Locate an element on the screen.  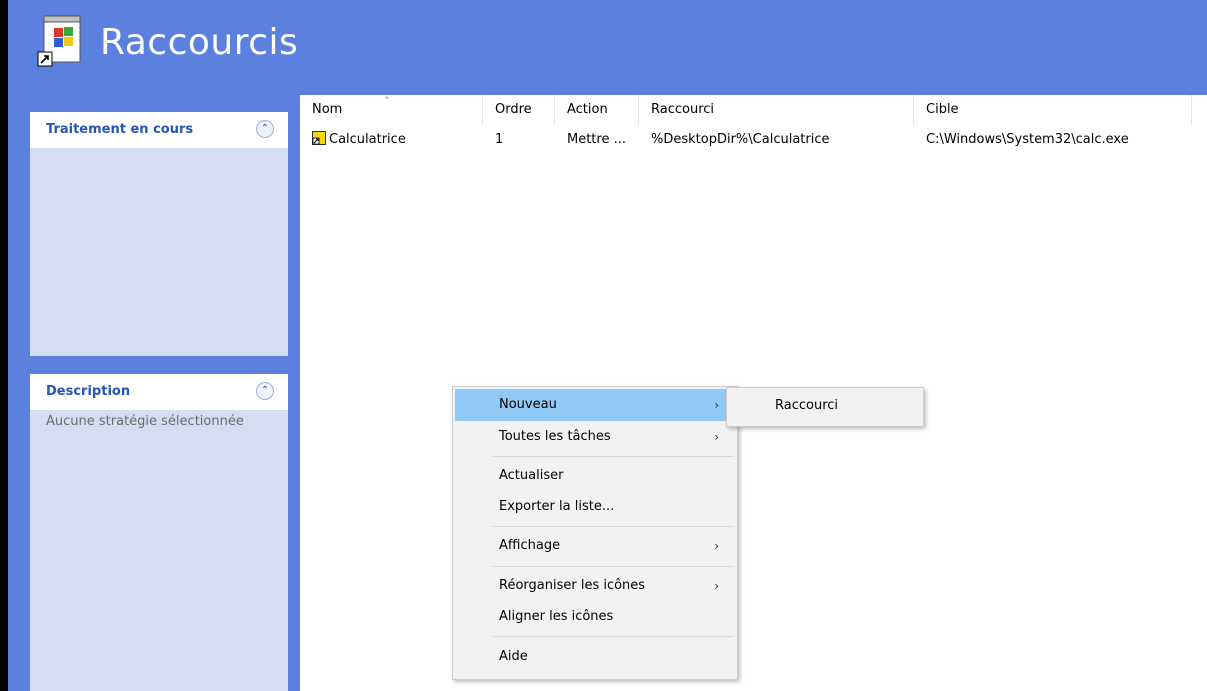
menu-item-reorganiser-les-icones: Réorganiser les icônes › is located at coordinates (594, 586).